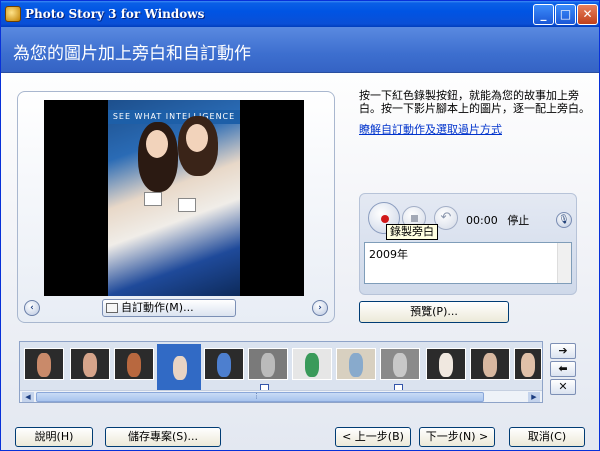 This screenshot has height=451, width=600. What do you see at coordinates (300, 50) in the screenshot?
I see `page-header: 為您的圖片加上旁白和自訂動作` at bounding box center [300, 50].